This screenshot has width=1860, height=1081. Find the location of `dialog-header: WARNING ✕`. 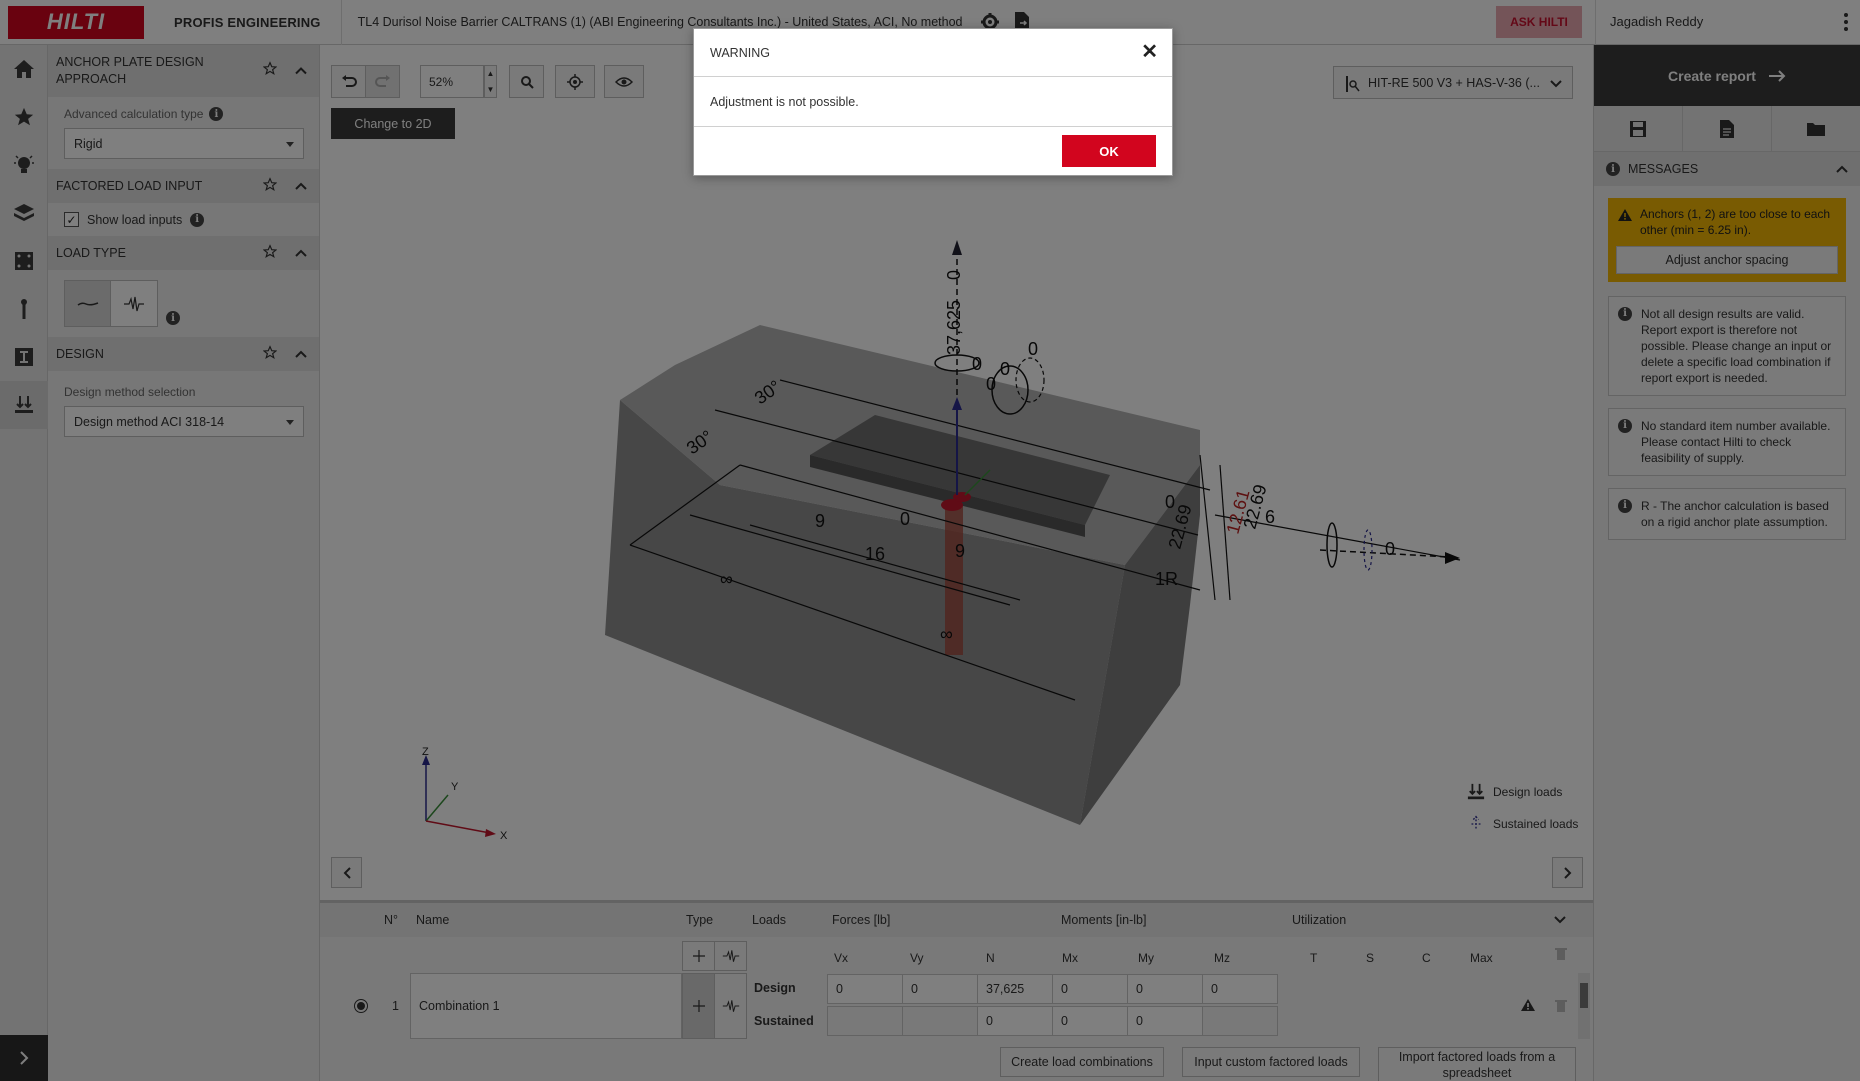

dialog-header: WARNING ✕ is located at coordinates (933, 53).